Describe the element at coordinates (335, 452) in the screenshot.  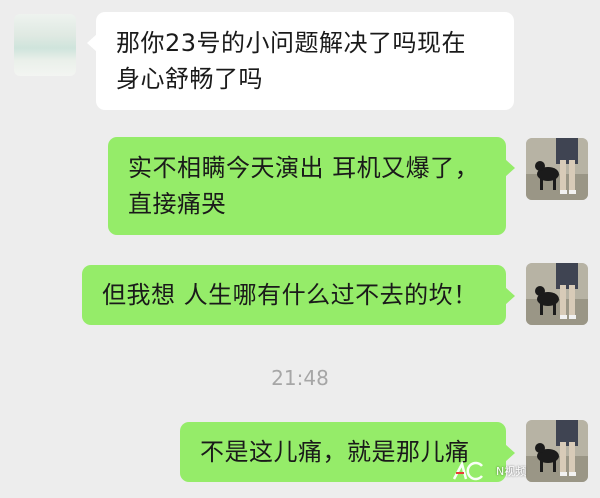
I see `message-text-line: 不是这儿痛，就是那儿痛` at that location.